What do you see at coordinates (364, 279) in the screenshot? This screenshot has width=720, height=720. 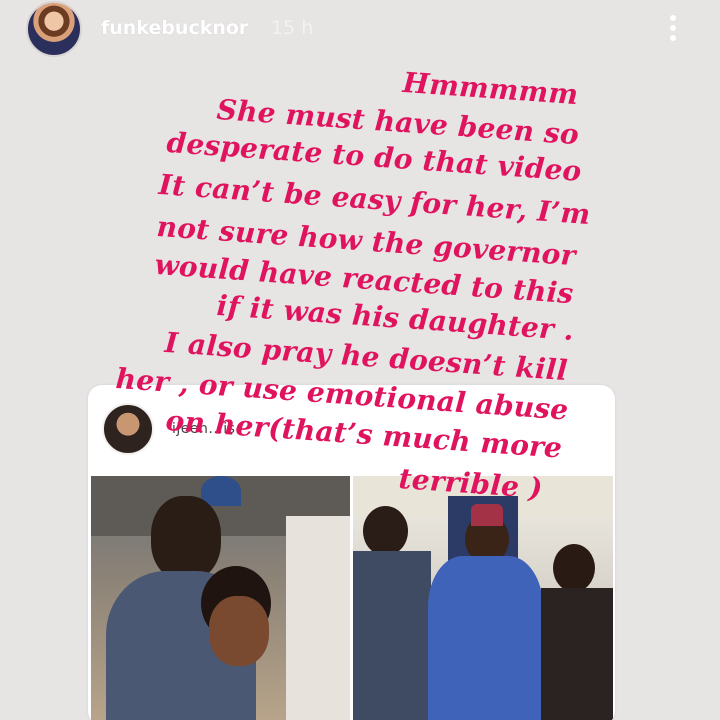 I see `caption-line: would have reacted to this` at bounding box center [364, 279].